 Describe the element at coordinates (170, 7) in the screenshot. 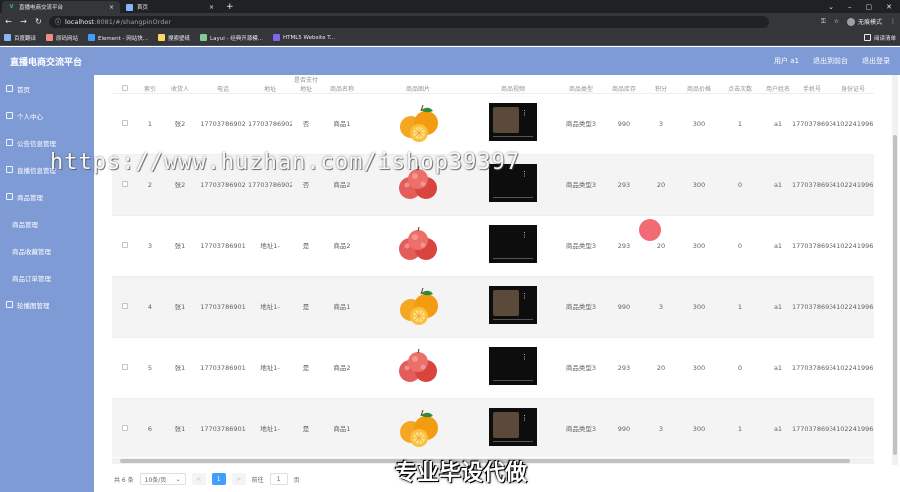

I see `browser-tab: 首页 ×` at that location.